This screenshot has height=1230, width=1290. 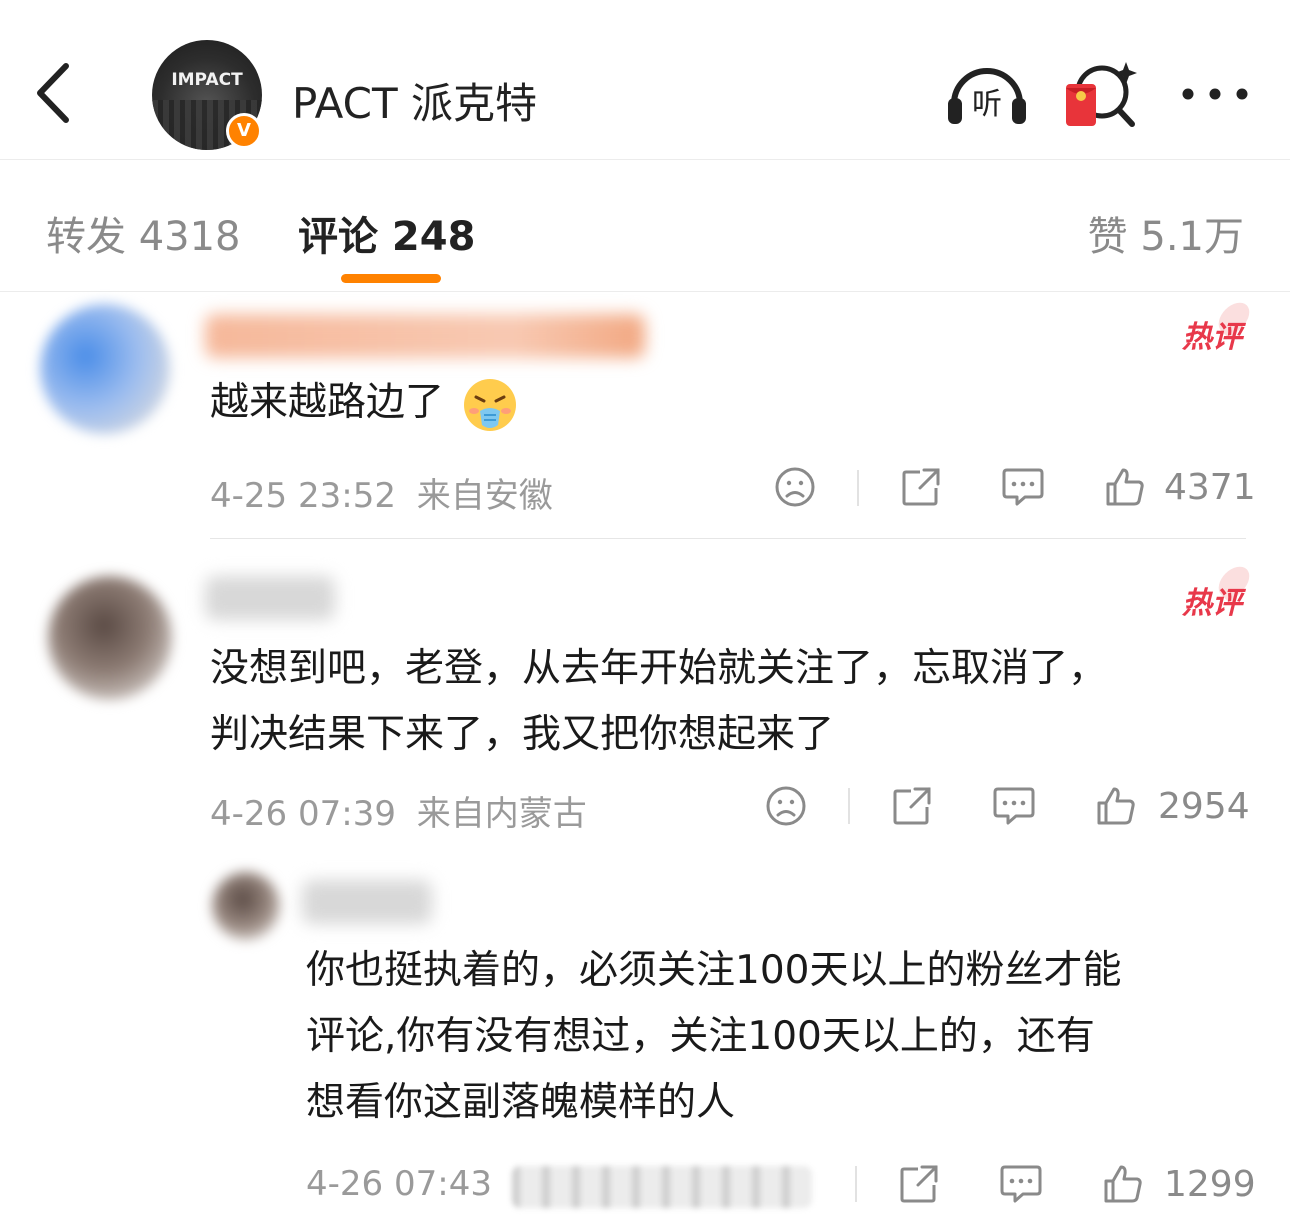 I want to click on comment-time: 4-26 07:39, so click(x=303, y=814).